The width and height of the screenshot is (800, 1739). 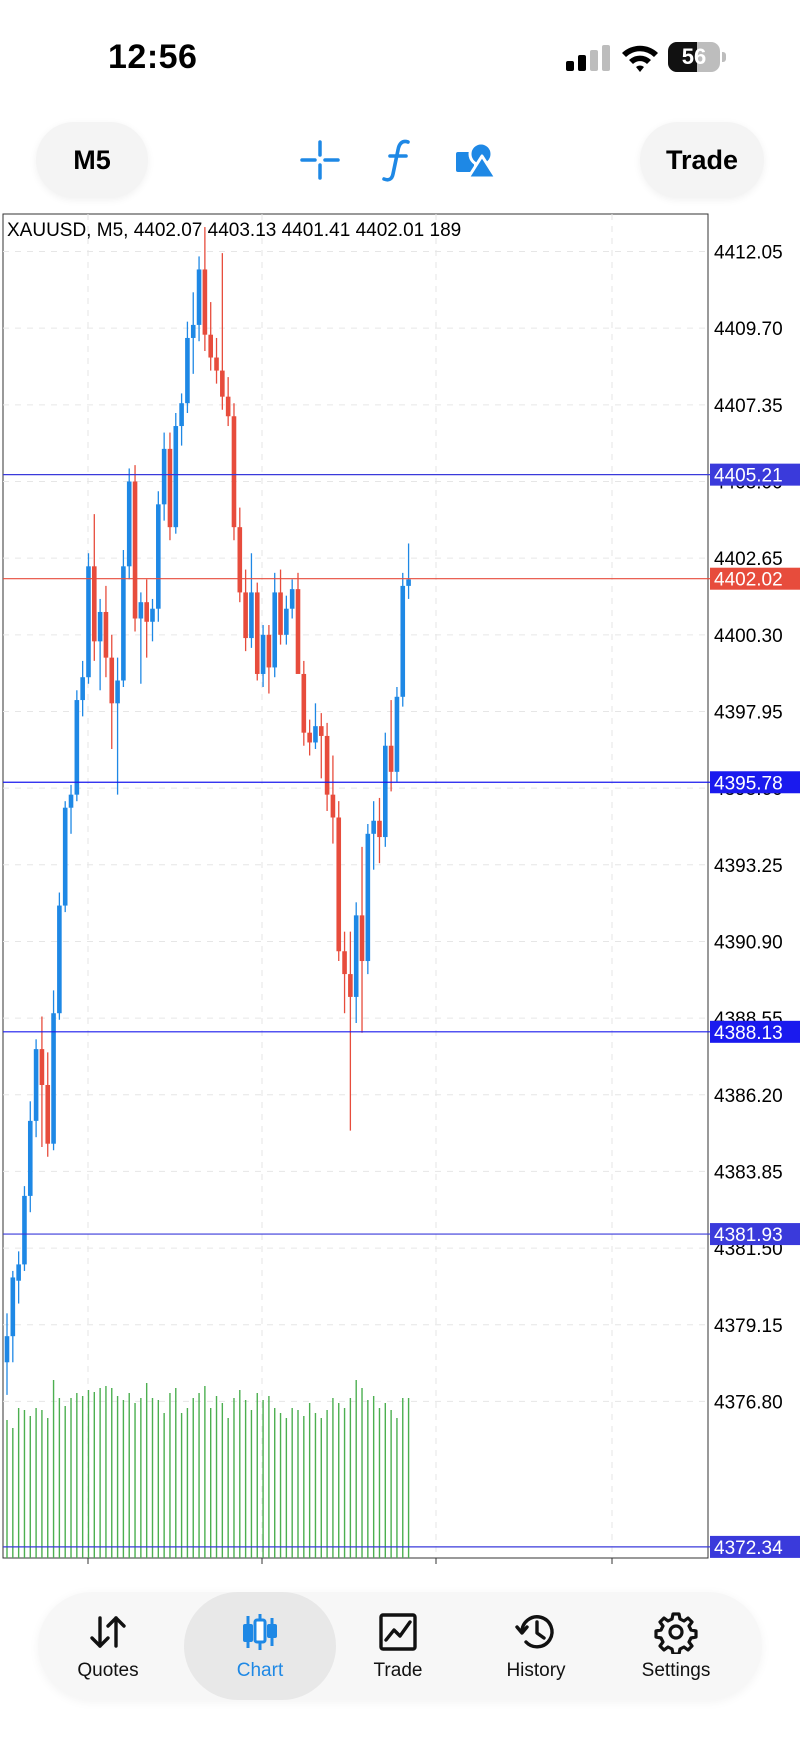 What do you see at coordinates (108, 1670) in the screenshot?
I see `nav-quotes-label: Quotes` at bounding box center [108, 1670].